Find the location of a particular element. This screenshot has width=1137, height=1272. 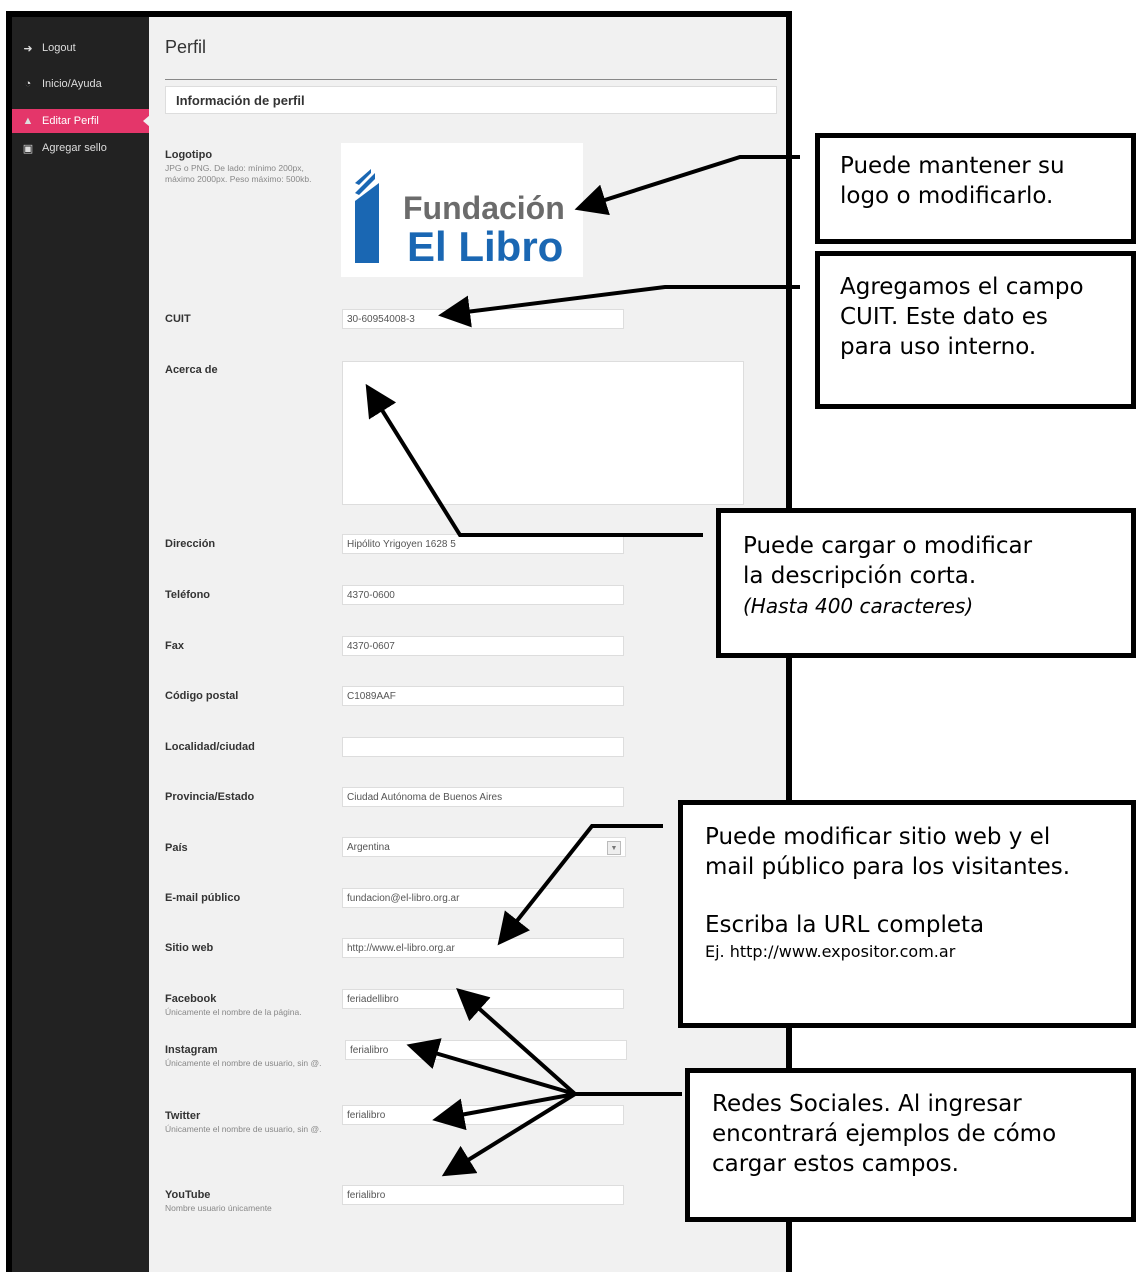

callout-text: mail público para los visitantes. is located at coordinates (888, 867).